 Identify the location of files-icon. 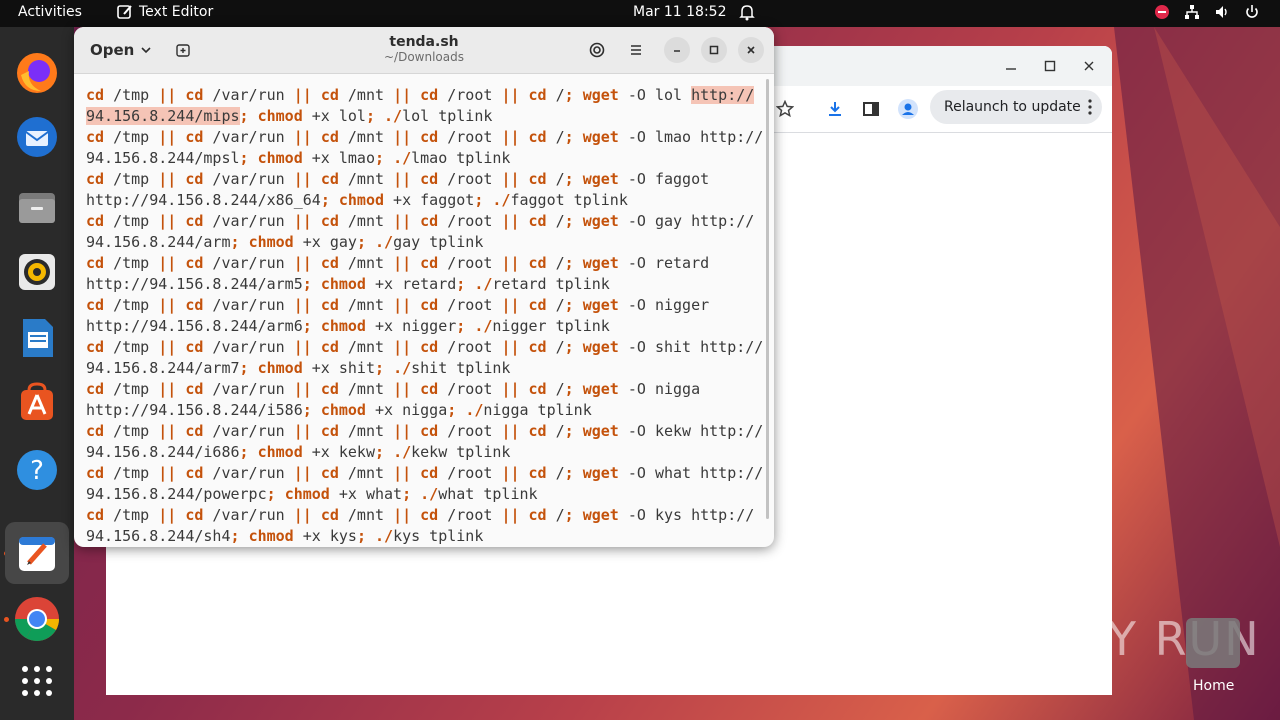
(37, 207).